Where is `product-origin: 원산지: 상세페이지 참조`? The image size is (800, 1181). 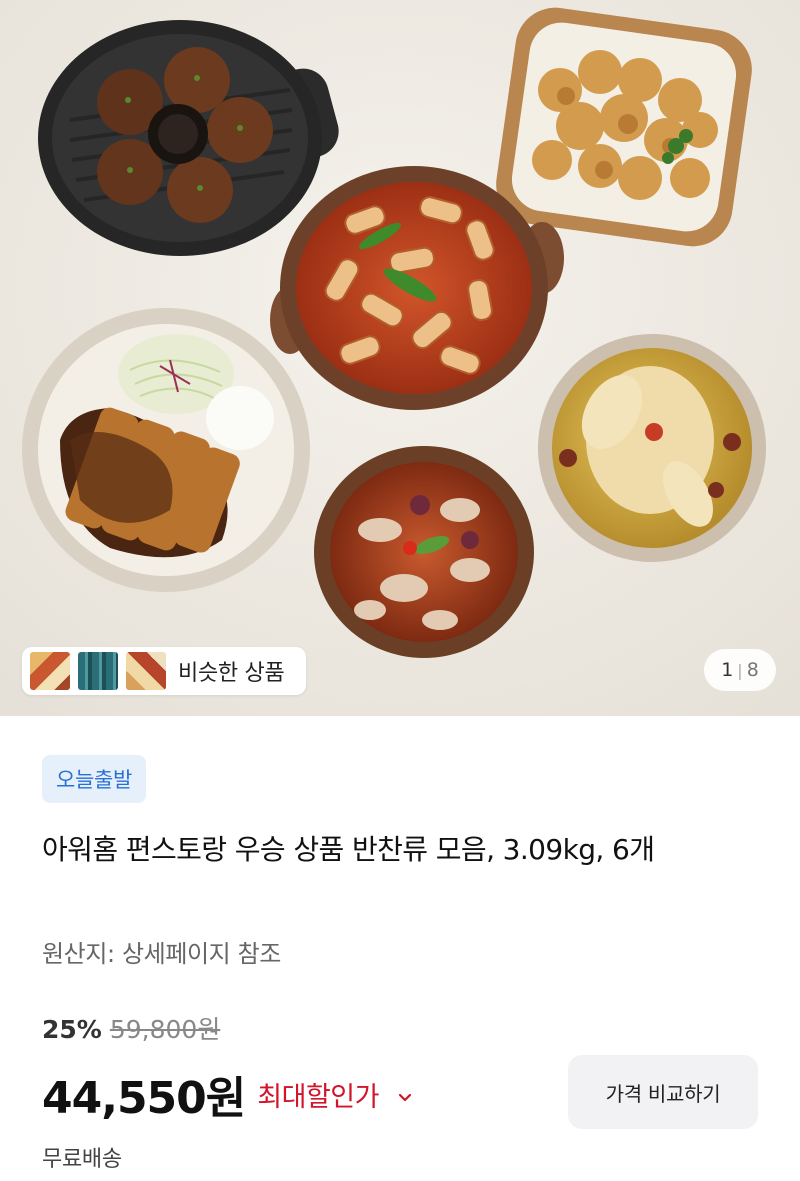
product-origin: 원산지: 상세페이지 참조 is located at coordinates (161, 954).